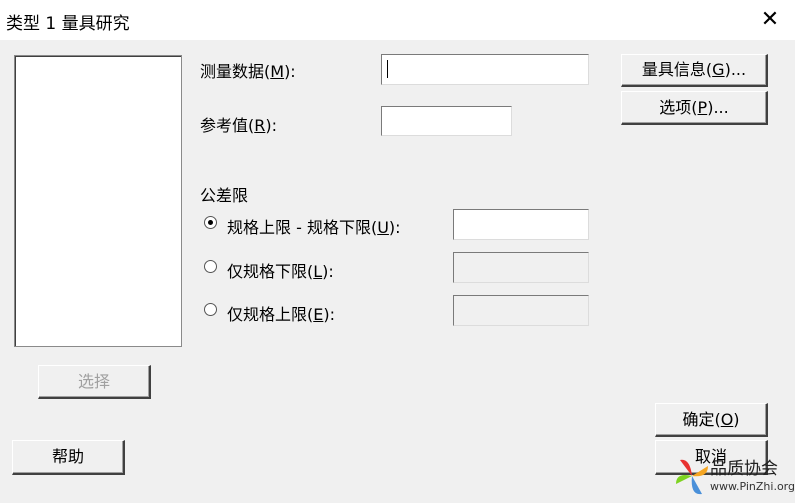  I want to click on option-usl-lsl-label: 规格上限 - 规格下限(U):, so click(314, 226).